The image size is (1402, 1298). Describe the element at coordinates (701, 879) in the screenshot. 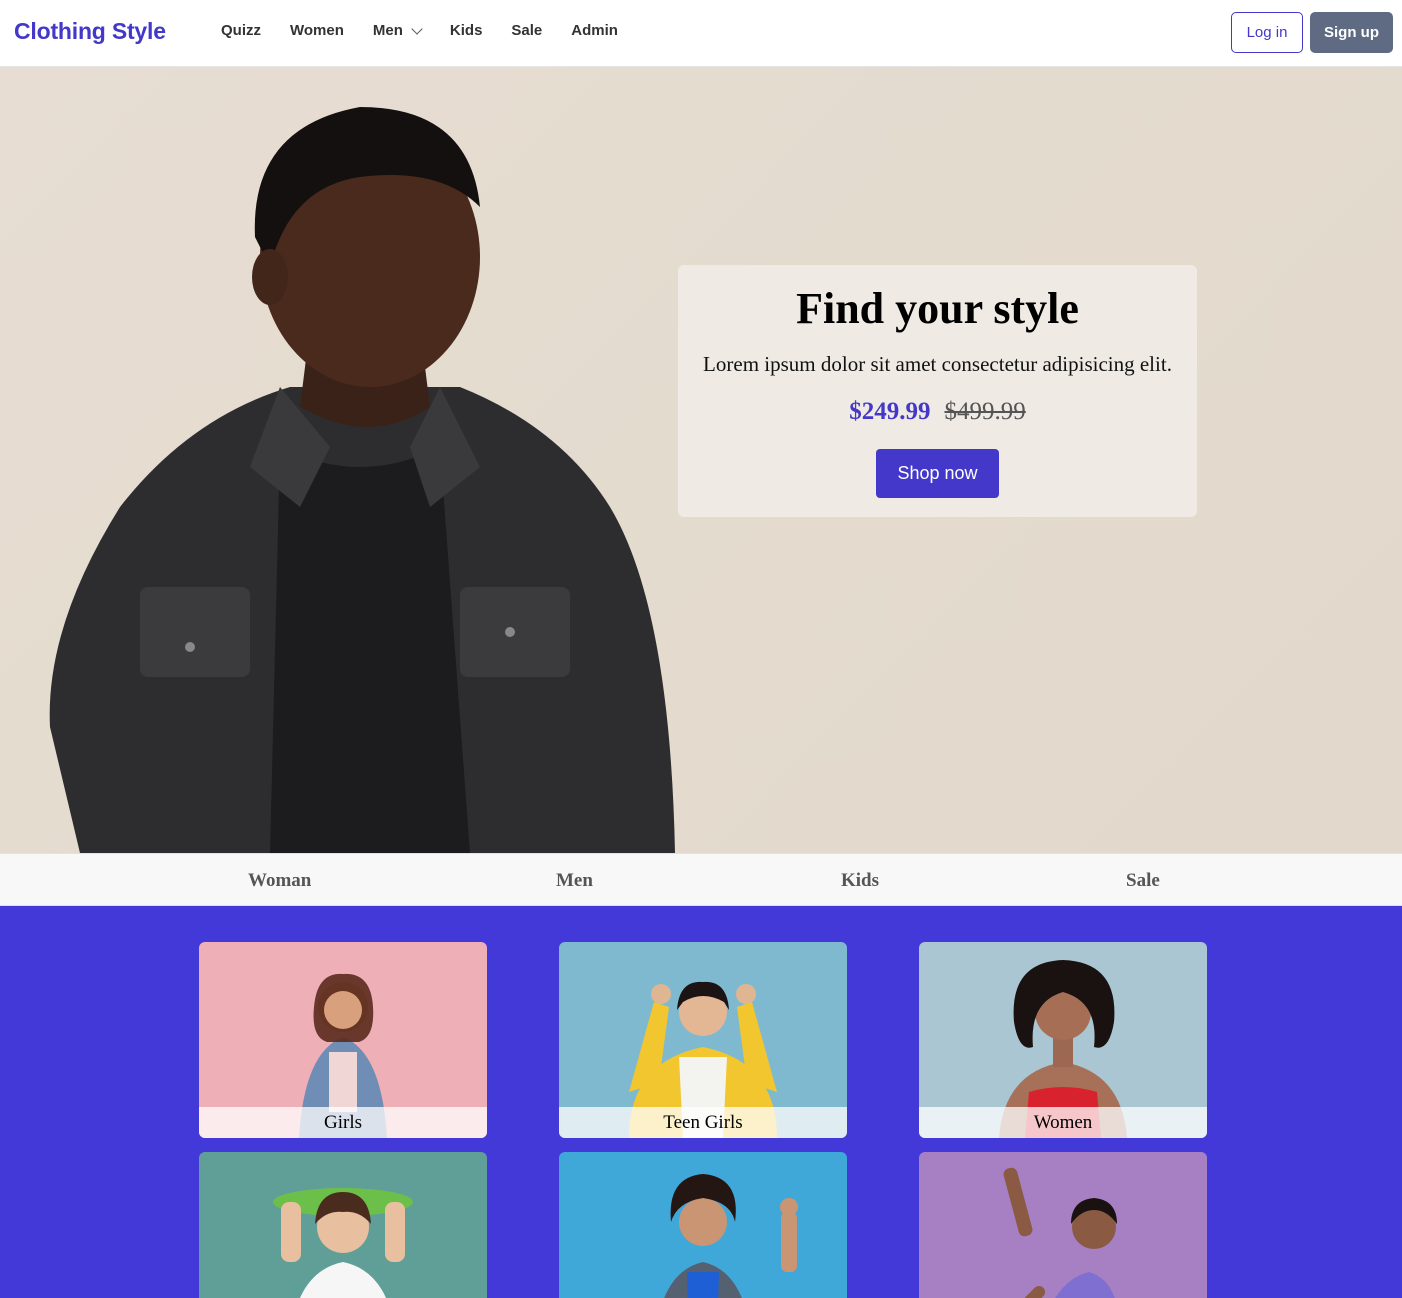

I see `category-bar: Woman Men Kids Sale` at that location.